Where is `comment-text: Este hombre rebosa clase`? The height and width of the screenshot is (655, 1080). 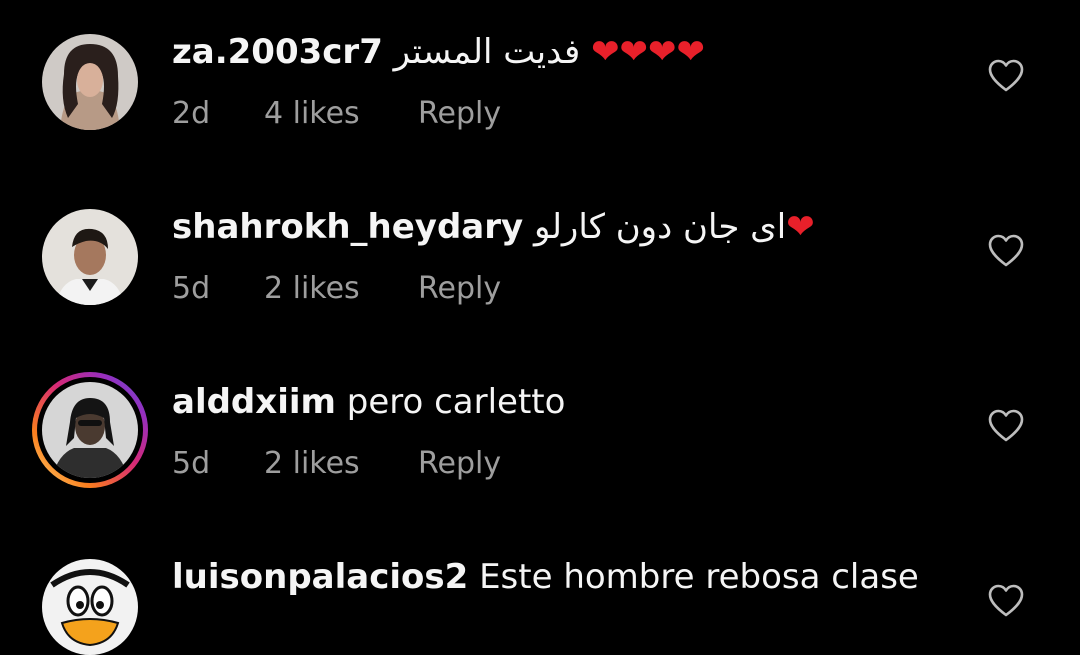 comment-text: Este hombre rebosa clase is located at coordinates (699, 577).